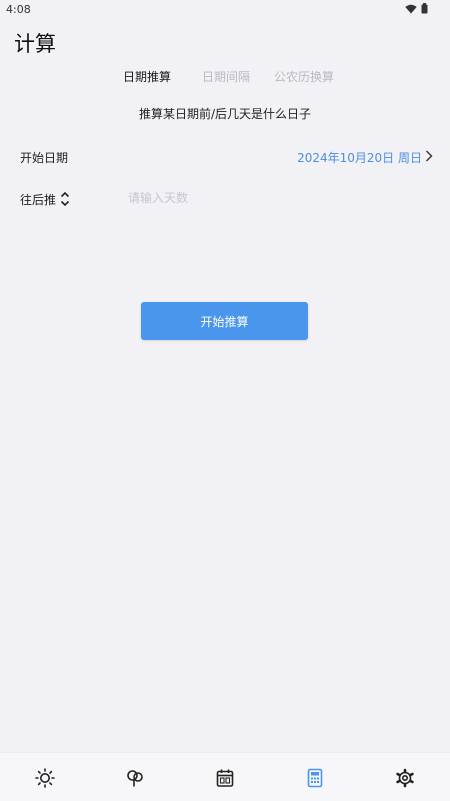  I want to click on direction-label: 往后推, so click(38, 199).